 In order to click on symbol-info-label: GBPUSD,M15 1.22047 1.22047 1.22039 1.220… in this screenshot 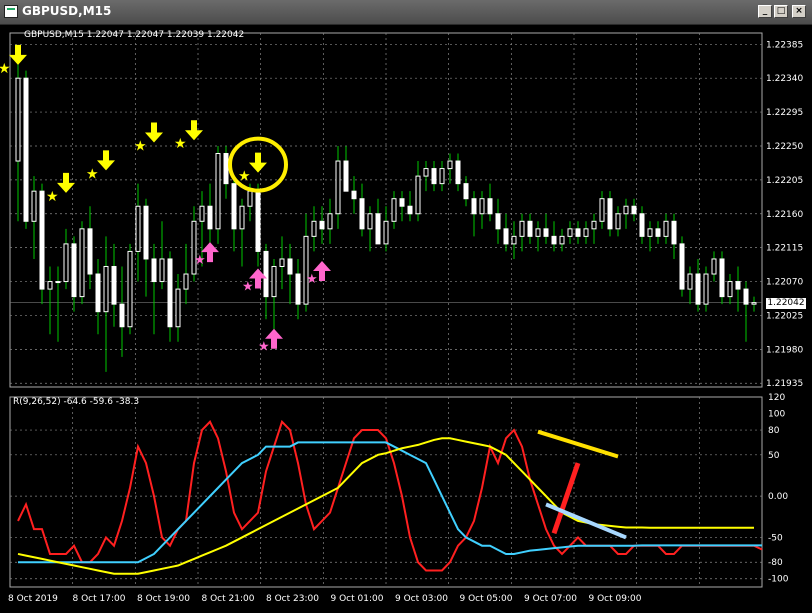, I will do `click(134, 35)`.